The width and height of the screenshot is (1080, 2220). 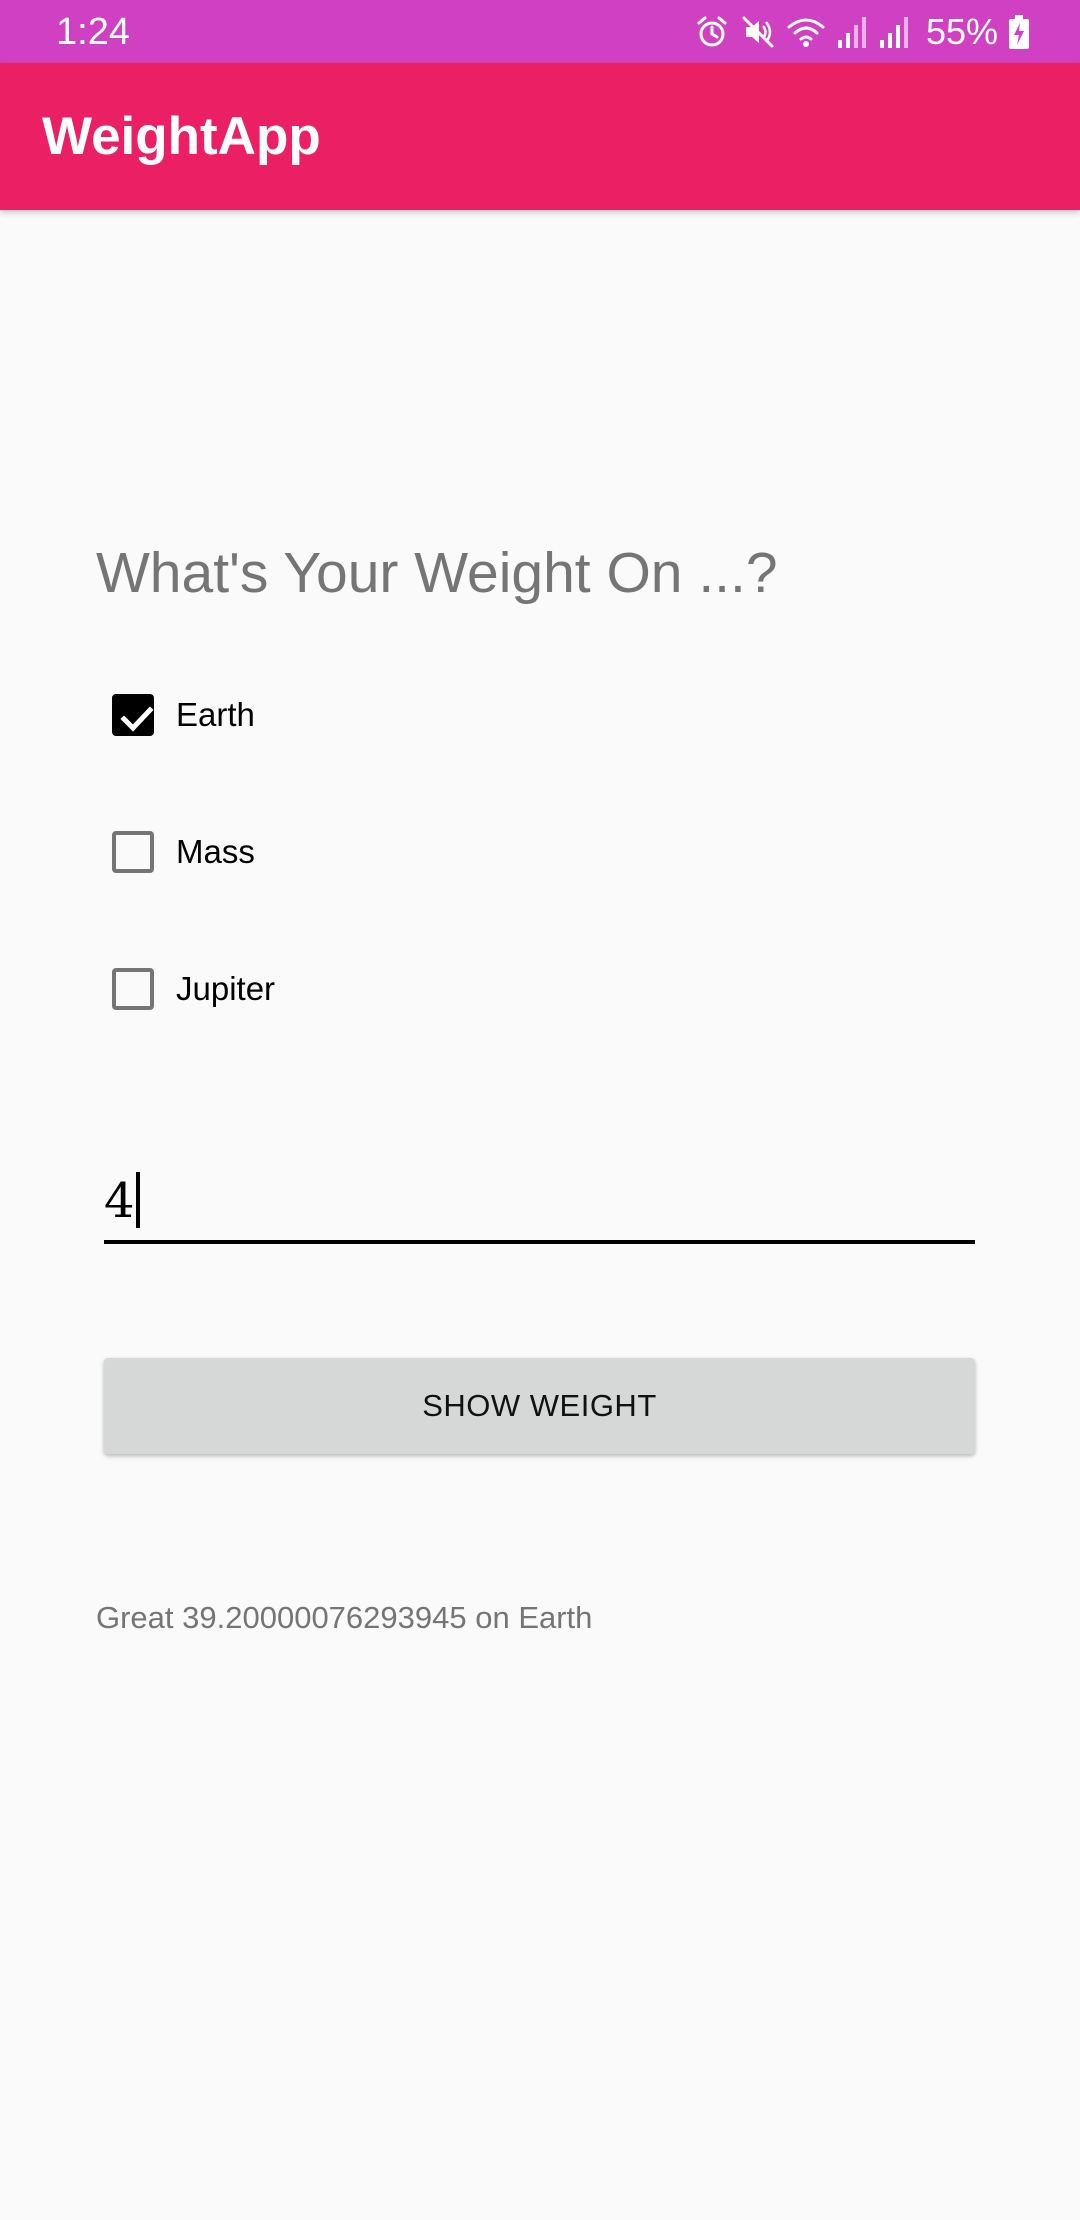 What do you see at coordinates (437, 573) in the screenshot?
I see `question-heading: What's Your Weight On ...?` at bounding box center [437, 573].